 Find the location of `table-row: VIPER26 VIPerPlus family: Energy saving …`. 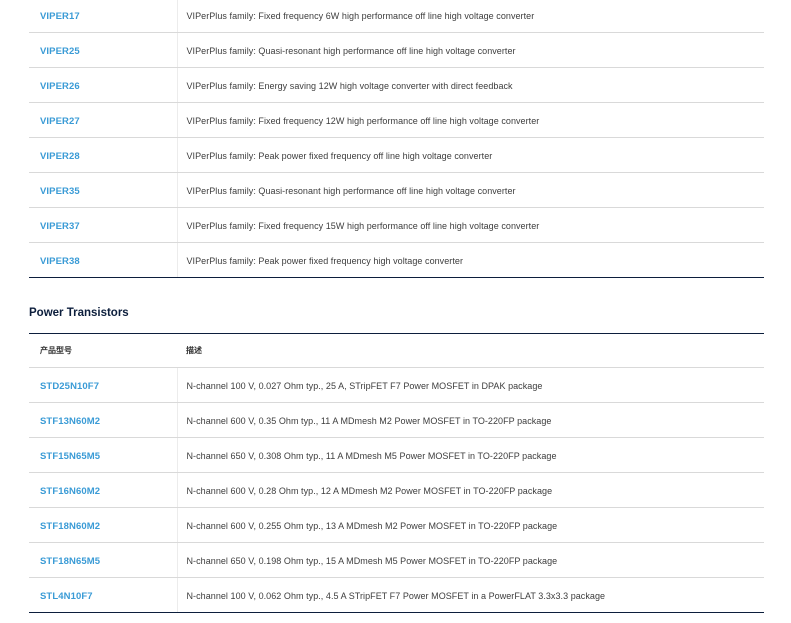

table-row: VIPER26 VIPerPlus family: Energy saving … is located at coordinates (396, 85).